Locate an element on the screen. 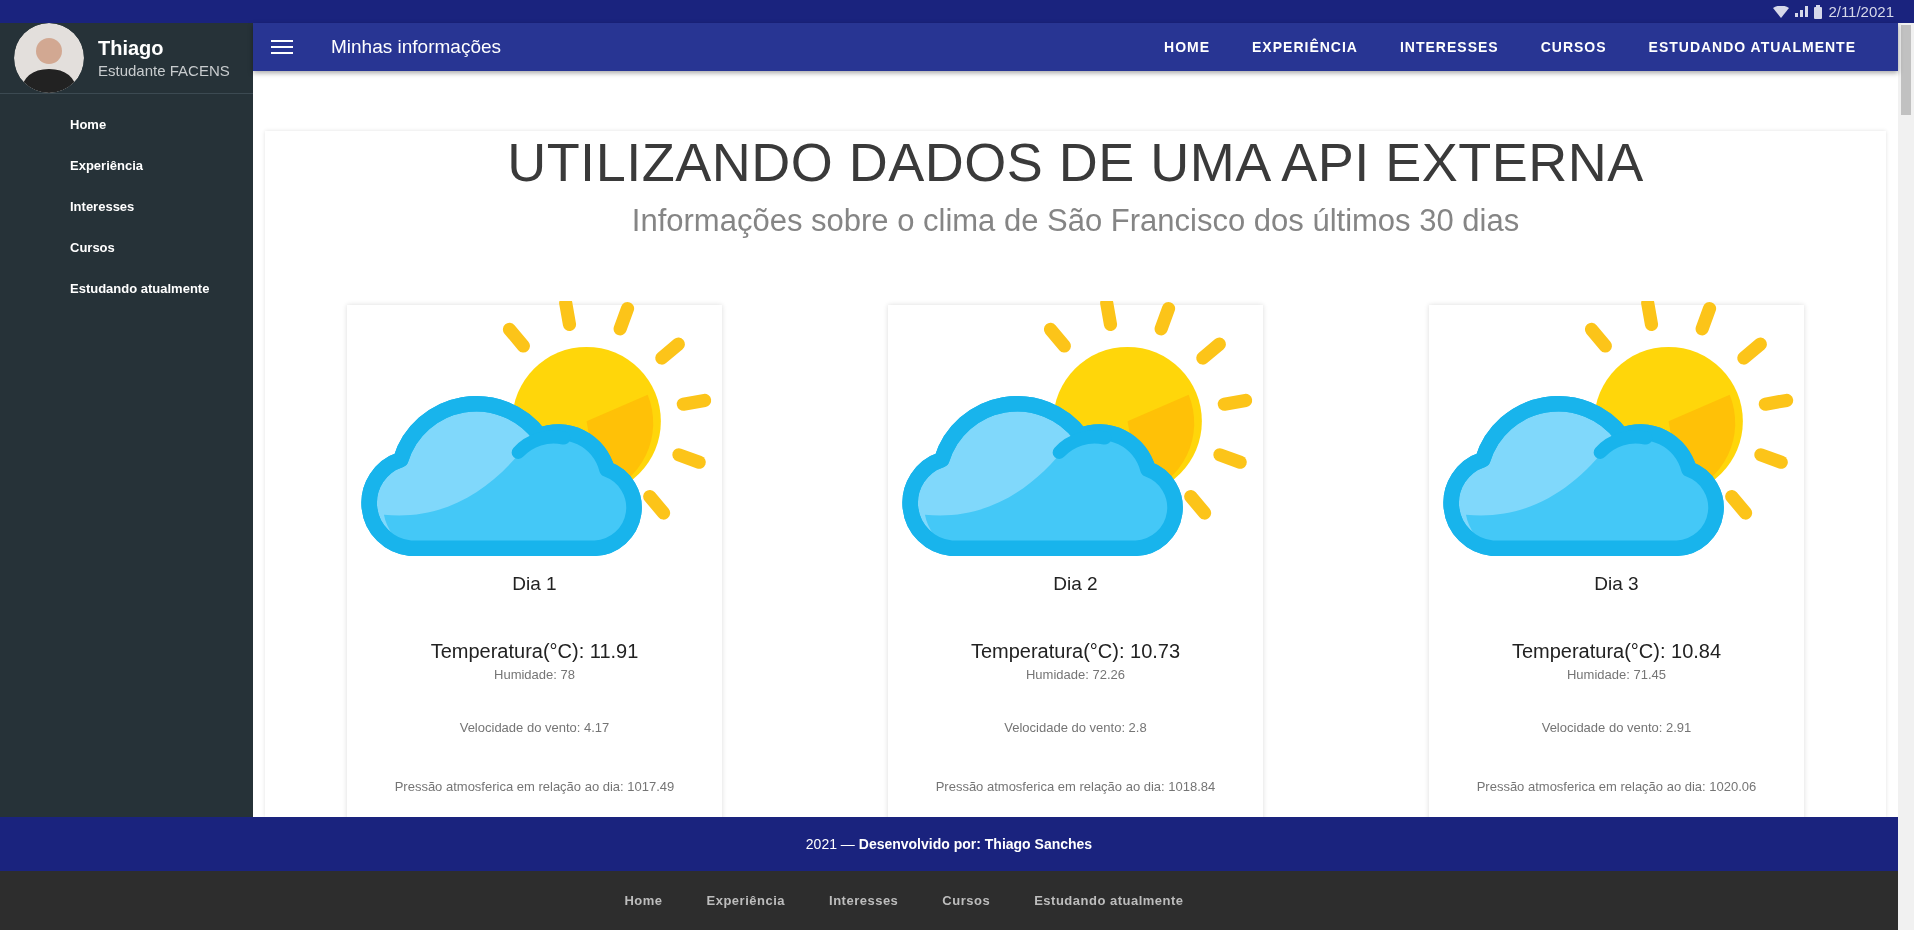 The image size is (1914, 930). nav-link: EXPERIÊNCIA is located at coordinates (1305, 47).